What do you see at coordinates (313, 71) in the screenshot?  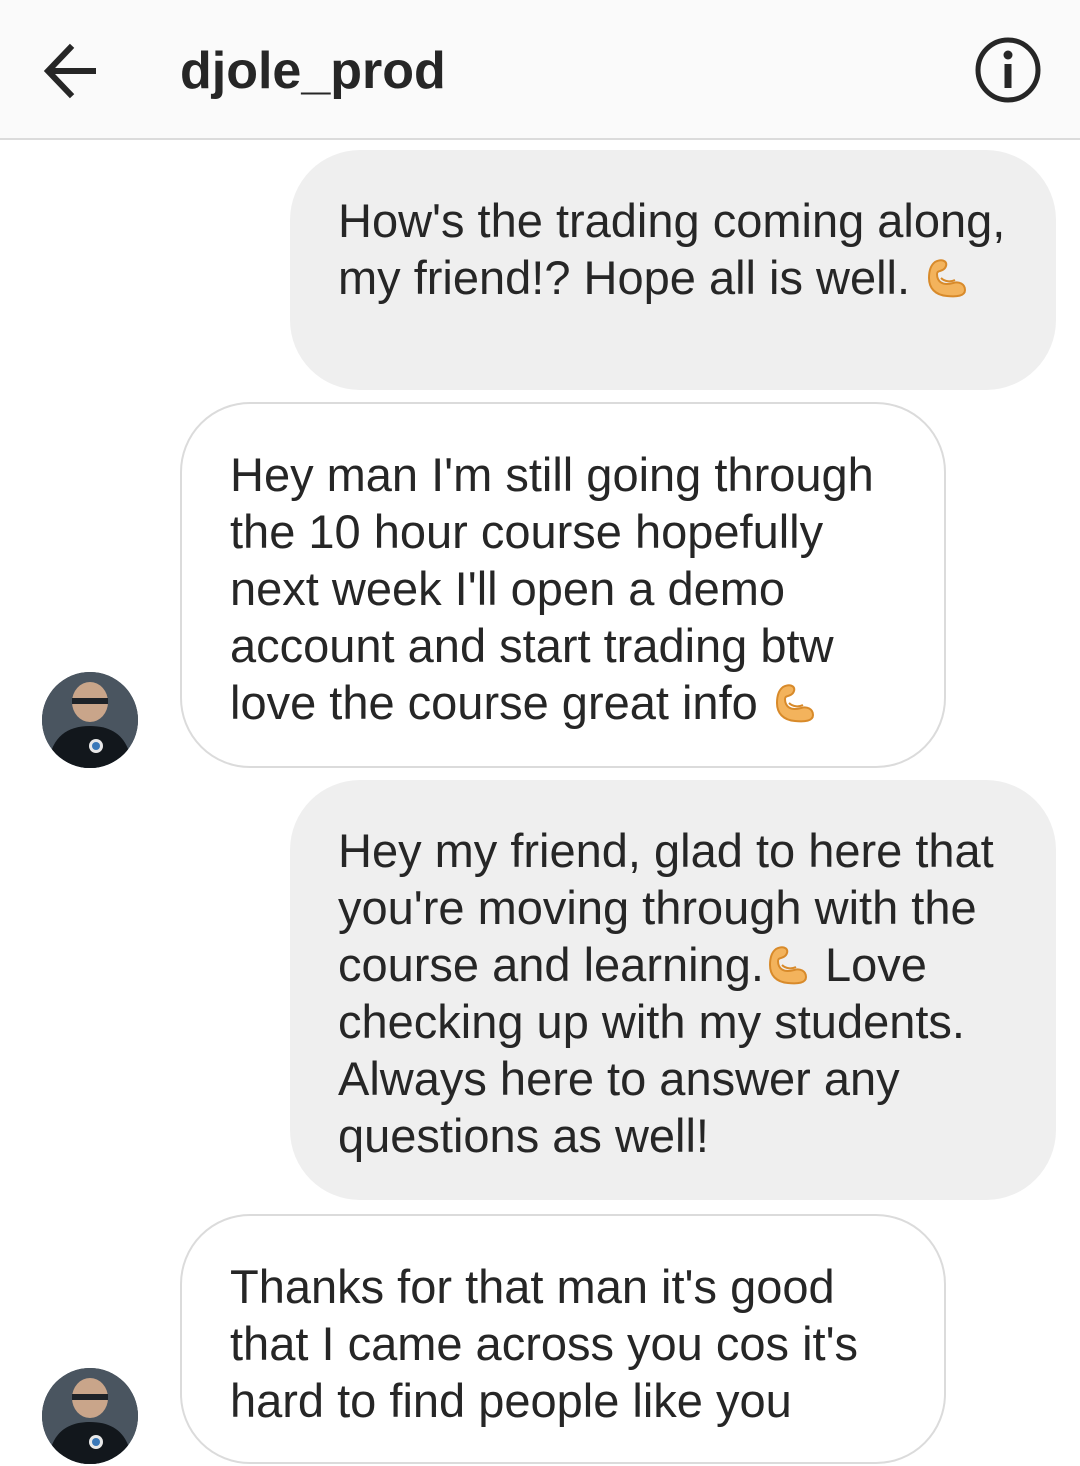 I see `conversation-title: djole_prod` at bounding box center [313, 71].